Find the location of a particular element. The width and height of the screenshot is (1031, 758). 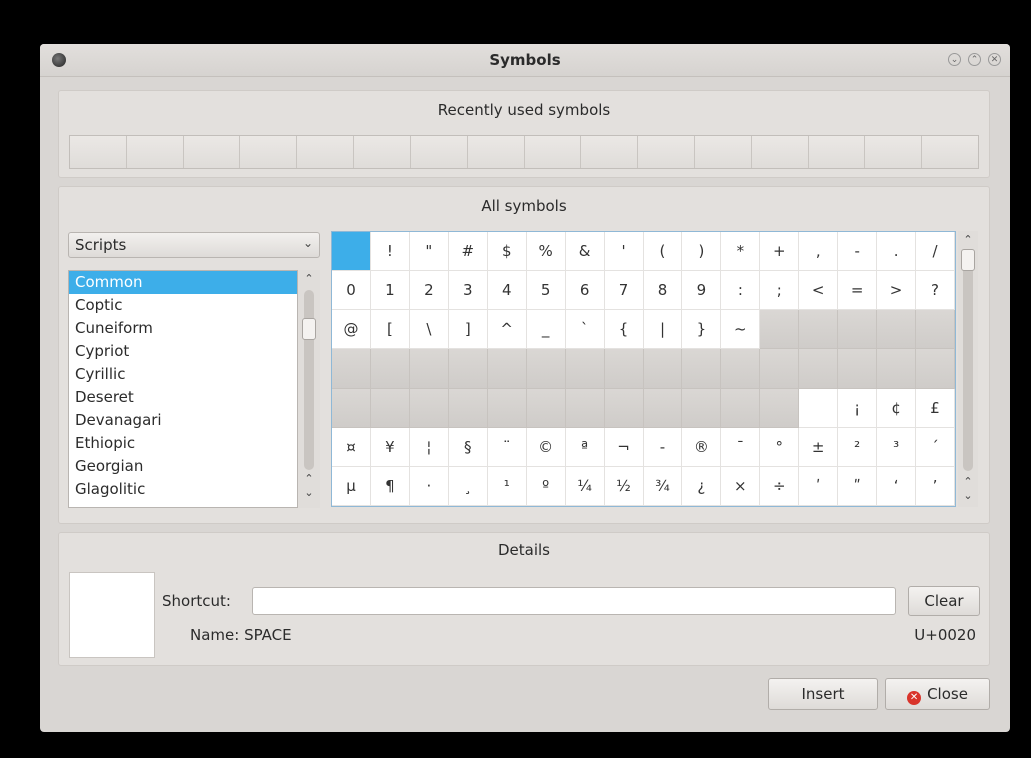

symbol-cell: ¤ is located at coordinates (351, 447).